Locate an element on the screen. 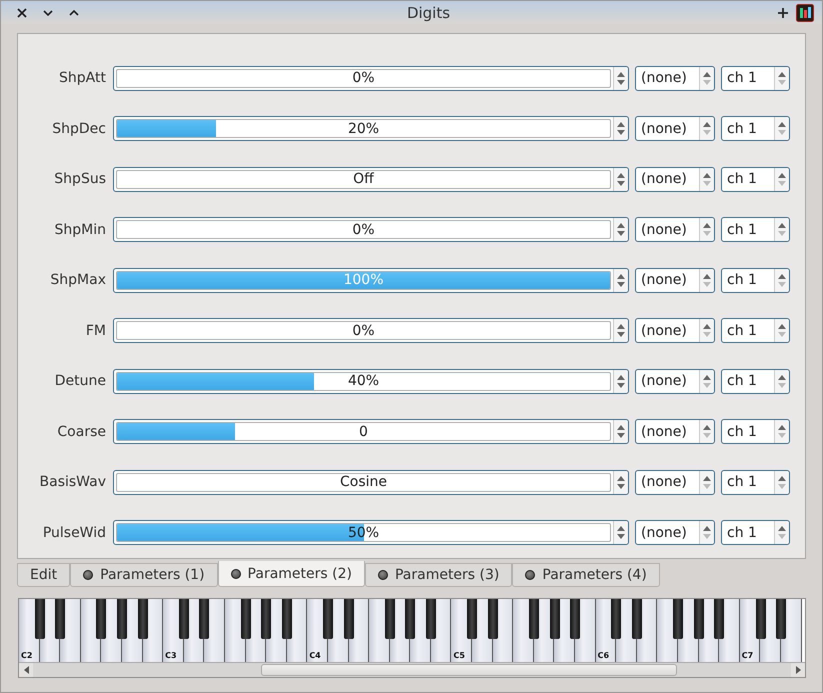  parameter-label: PulseWid is located at coordinates (74, 532).